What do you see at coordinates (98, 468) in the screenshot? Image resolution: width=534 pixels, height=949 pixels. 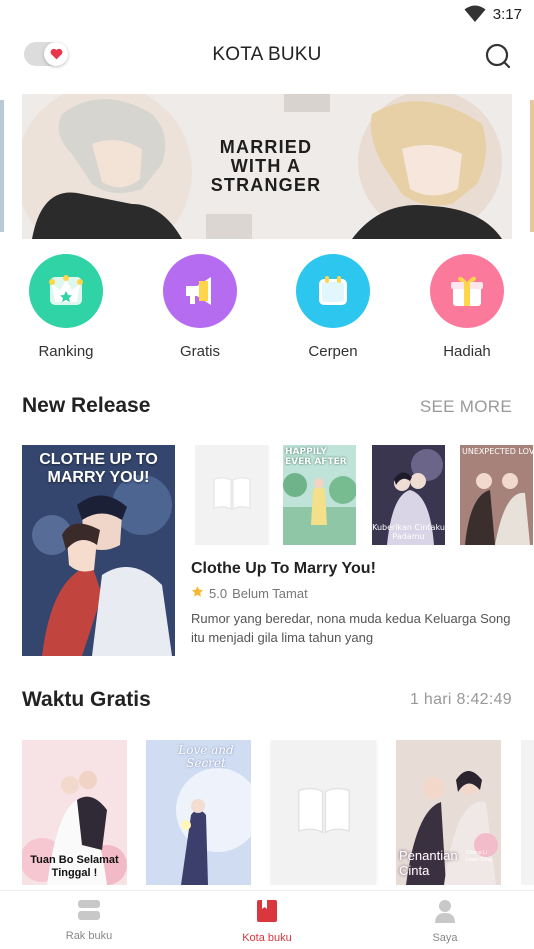 I see `featured-cover-title: CLOTHE UP TO MARRY YOU!` at bounding box center [98, 468].